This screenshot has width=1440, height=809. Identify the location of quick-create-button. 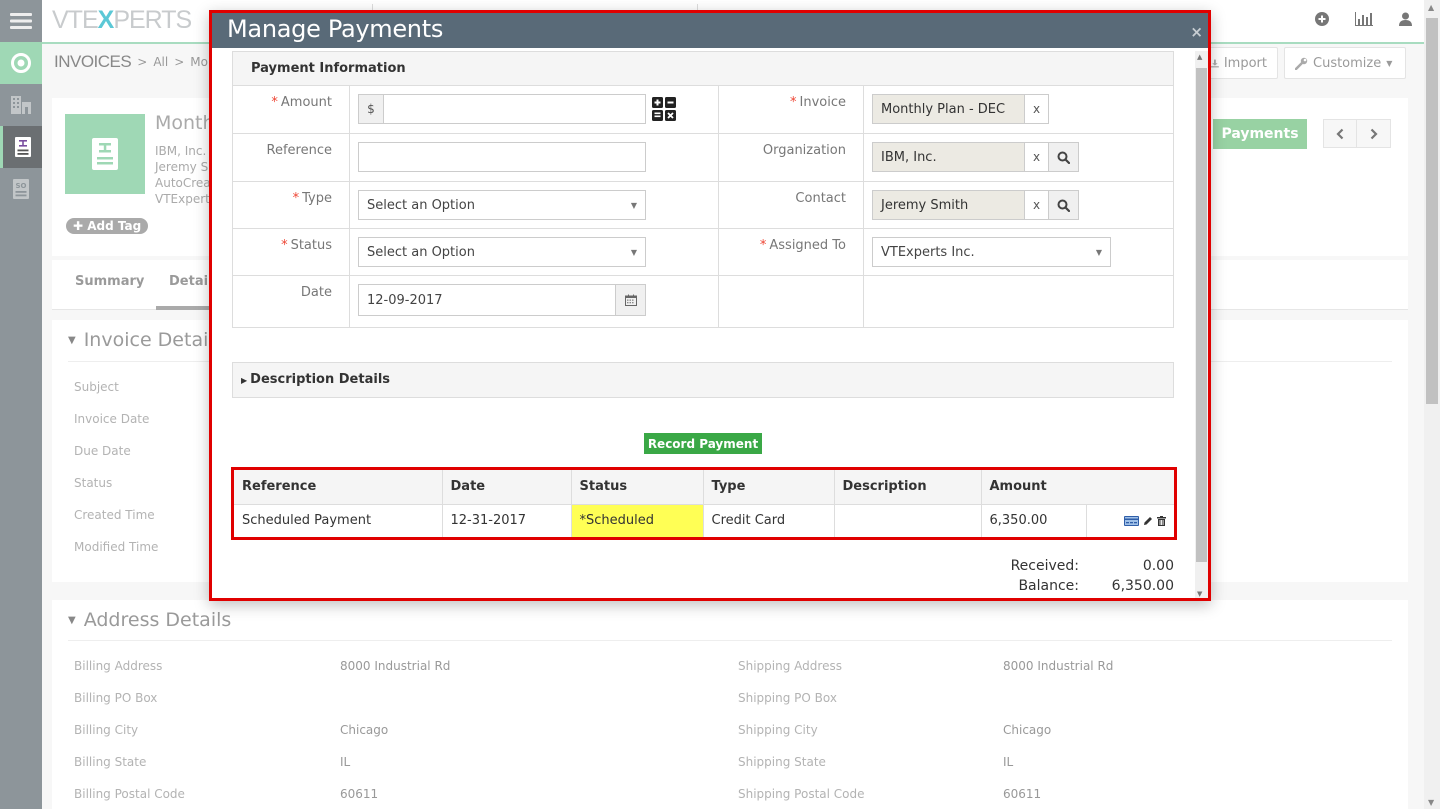
(1322, 19).